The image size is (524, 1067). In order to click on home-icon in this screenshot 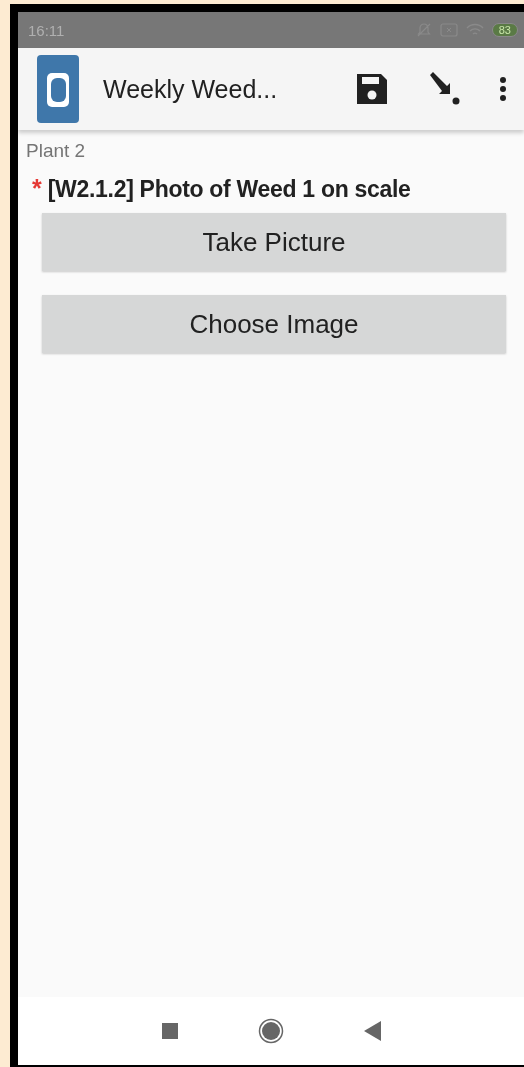, I will do `click(270, 1031)`.